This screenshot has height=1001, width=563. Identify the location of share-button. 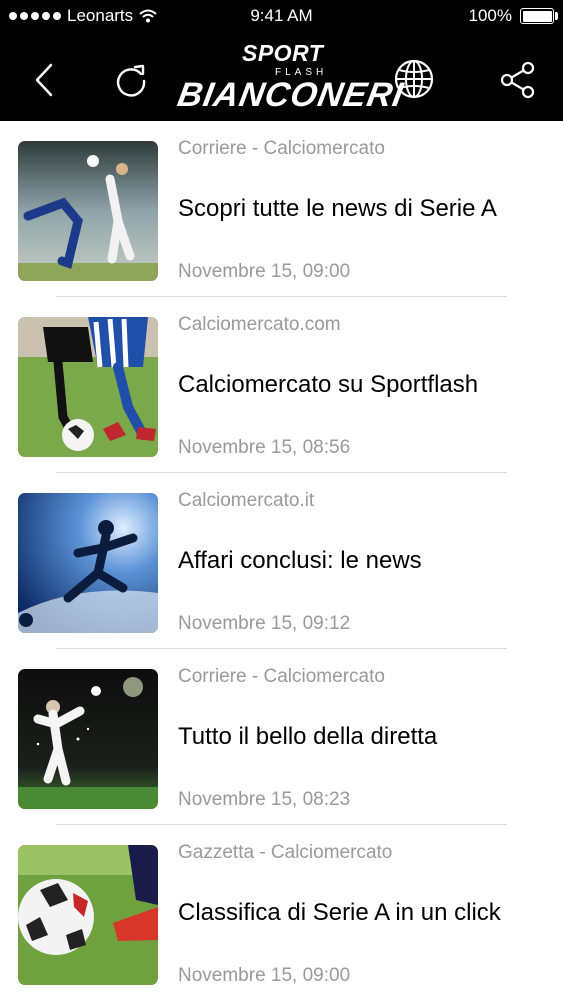
(518, 80).